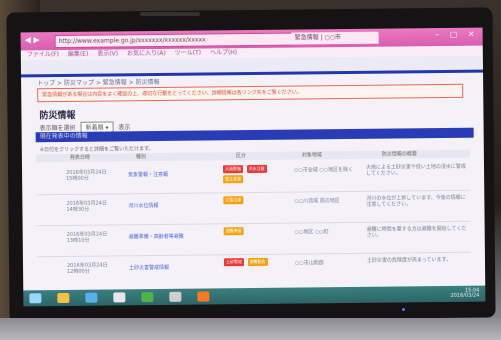 This screenshot has width=501, height=340. I want to click on menu-edit: 編集(E), so click(78, 54).